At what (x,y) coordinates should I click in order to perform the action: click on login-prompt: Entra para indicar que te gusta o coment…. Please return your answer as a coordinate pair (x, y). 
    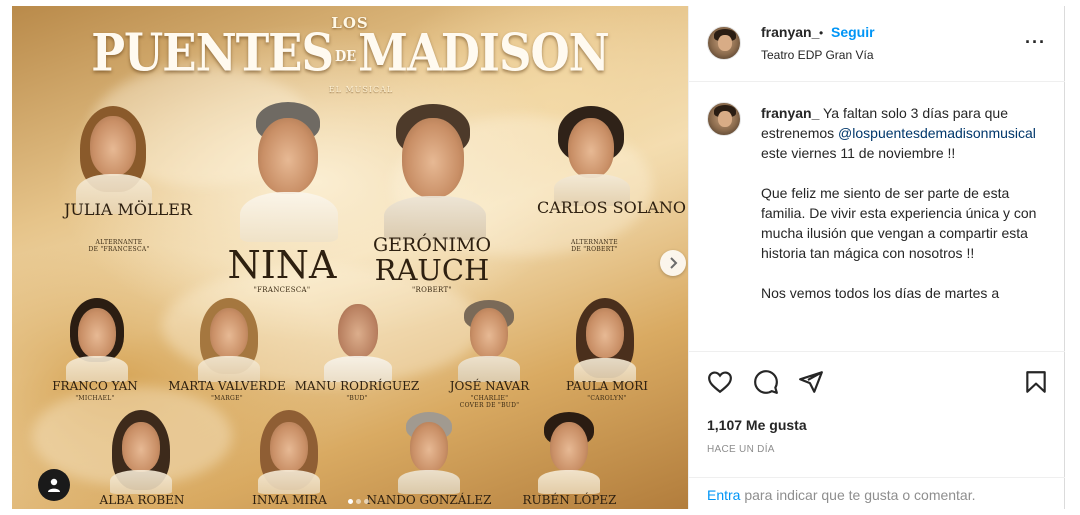
    Looking at the image, I should click on (841, 495).